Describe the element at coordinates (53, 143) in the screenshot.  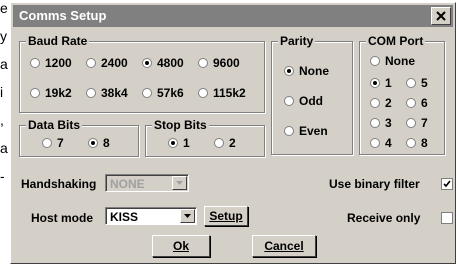
I see `data-bits-7-radio: 7` at that location.